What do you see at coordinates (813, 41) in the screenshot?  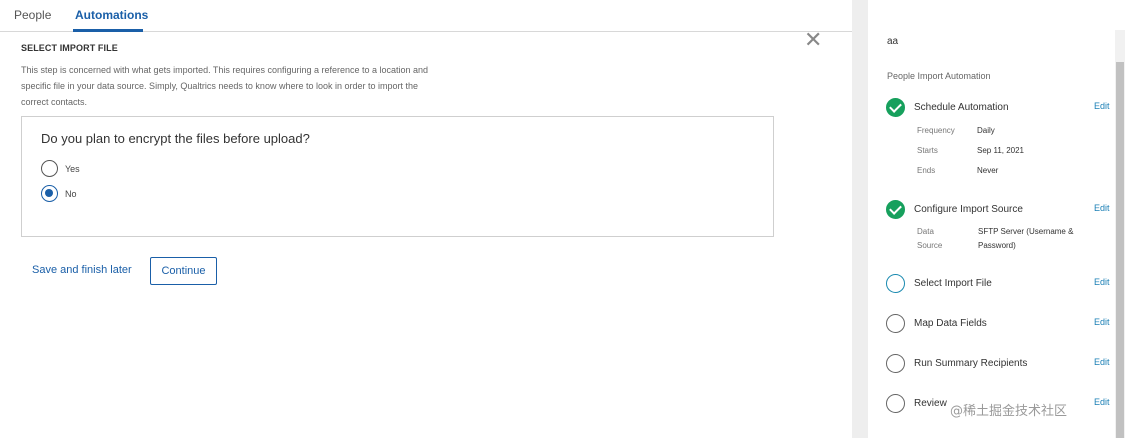 I see `close-icon: ✕` at bounding box center [813, 41].